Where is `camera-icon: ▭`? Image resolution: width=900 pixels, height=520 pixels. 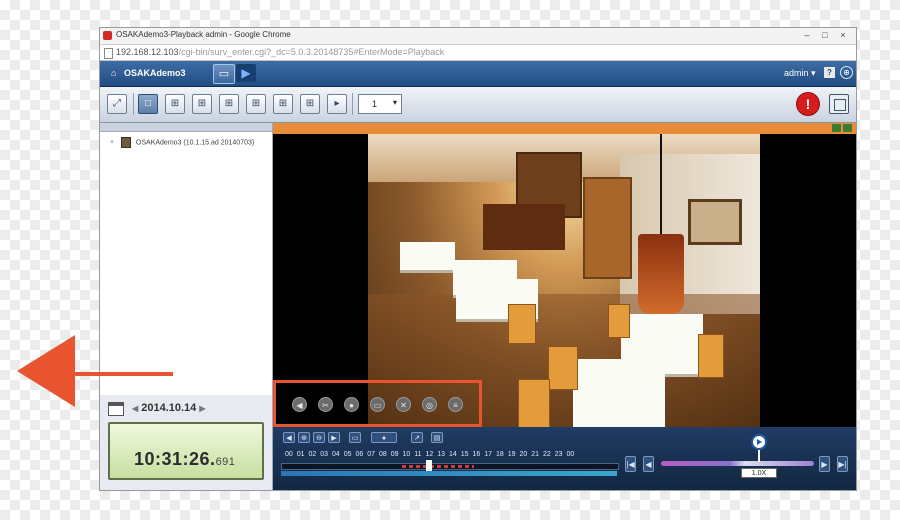
camera-icon: ▭ is located at coordinates (377, 404).